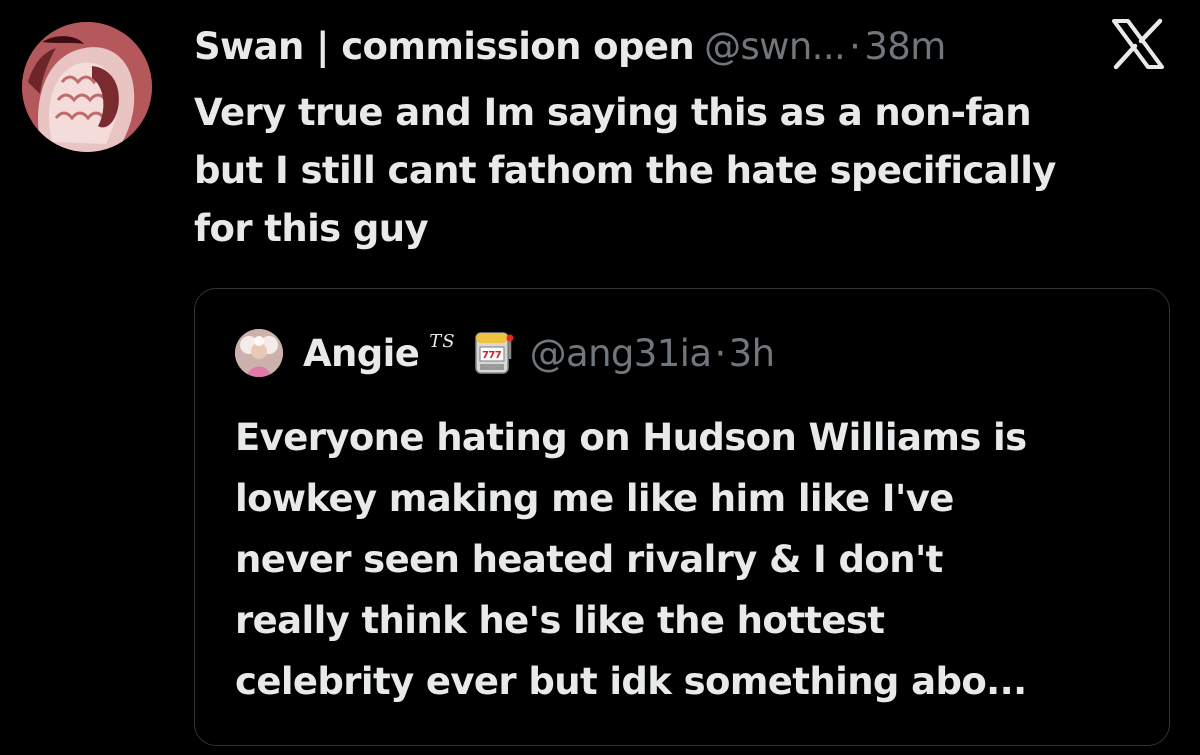 This screenshot has height=755, width=1200. I want to click on quoted-post-timestamp: 3h, so click(752, 353).